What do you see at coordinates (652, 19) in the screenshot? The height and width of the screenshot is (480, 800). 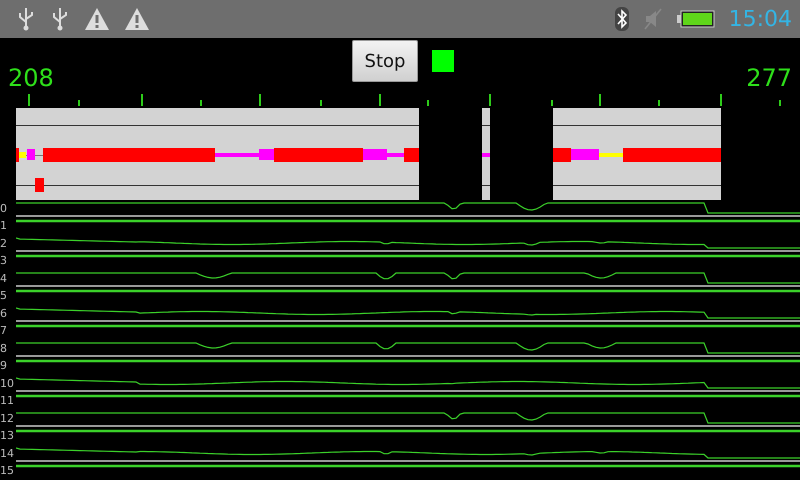 I see `muted-speaker-icon` at bounding box center [652, 19].